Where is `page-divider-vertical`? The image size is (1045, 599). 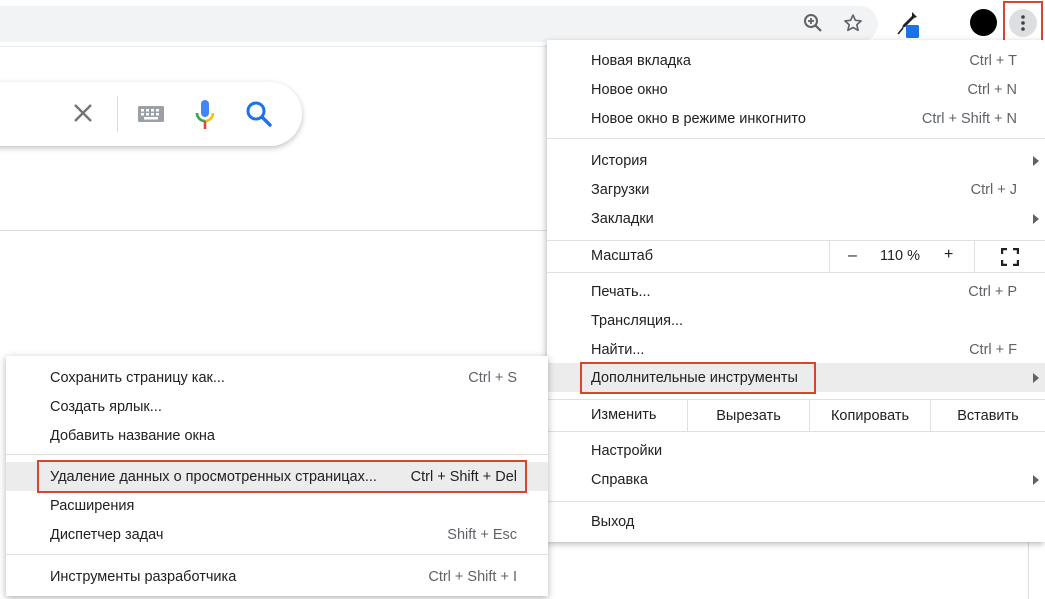 page-divider-vertical is located at coordinates (1028, 569).